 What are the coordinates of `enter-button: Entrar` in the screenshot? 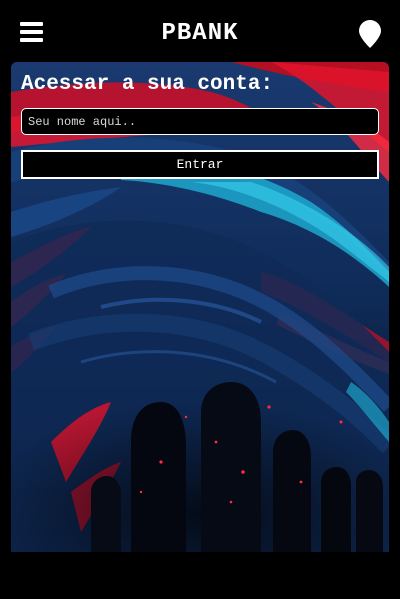 It's located at (200, 164).